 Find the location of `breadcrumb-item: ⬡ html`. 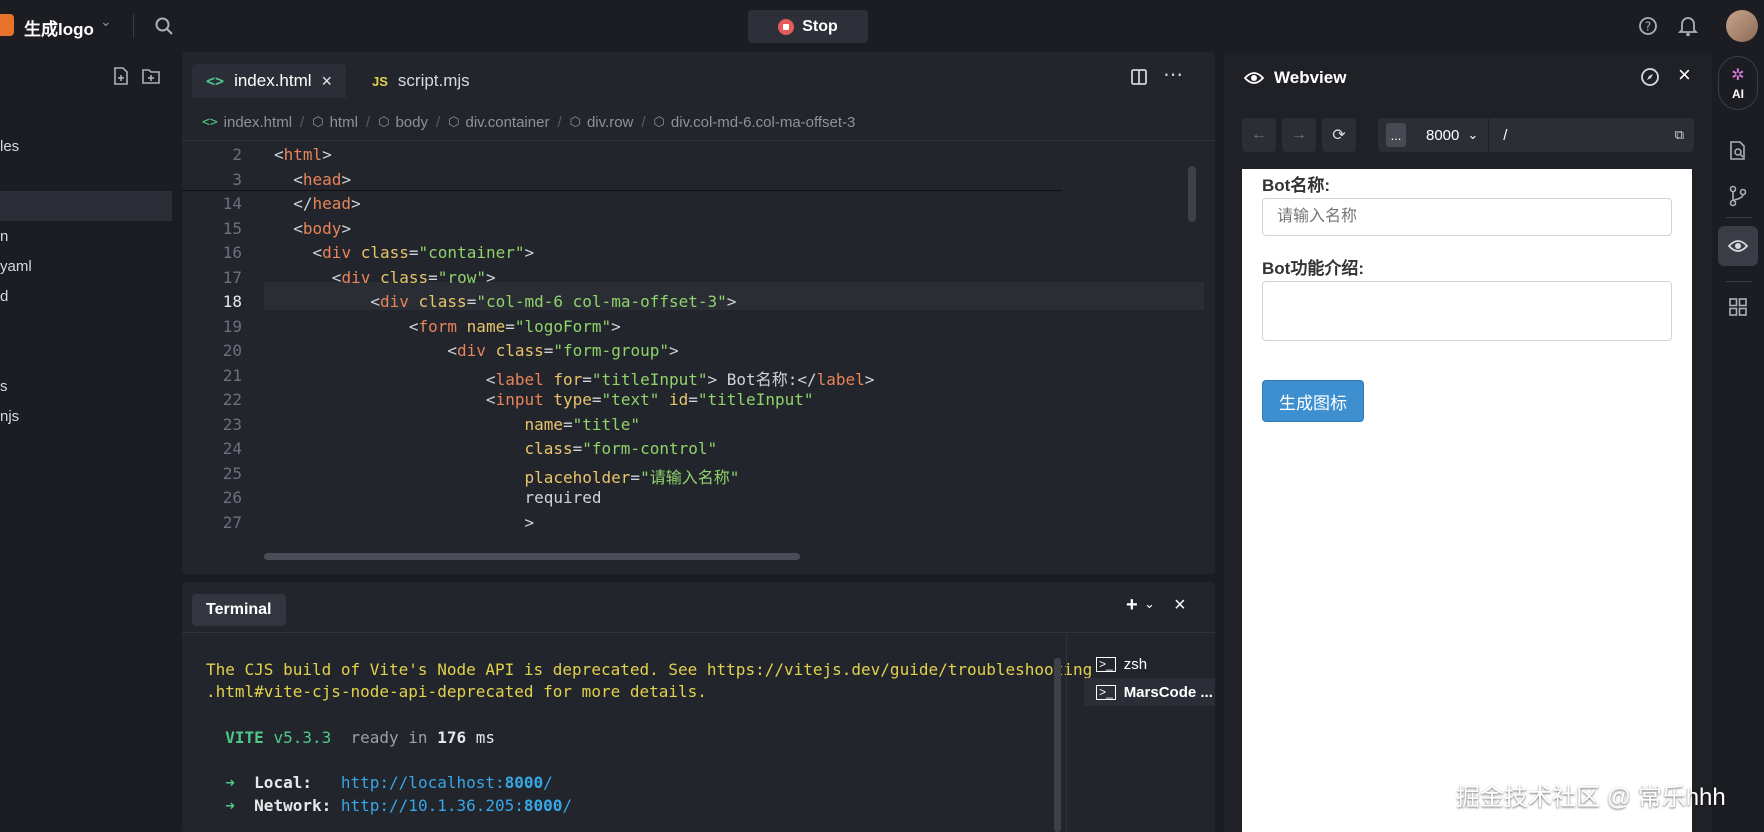

breadcrumb-item: ⬡ html is located at coordinates (335, 122).